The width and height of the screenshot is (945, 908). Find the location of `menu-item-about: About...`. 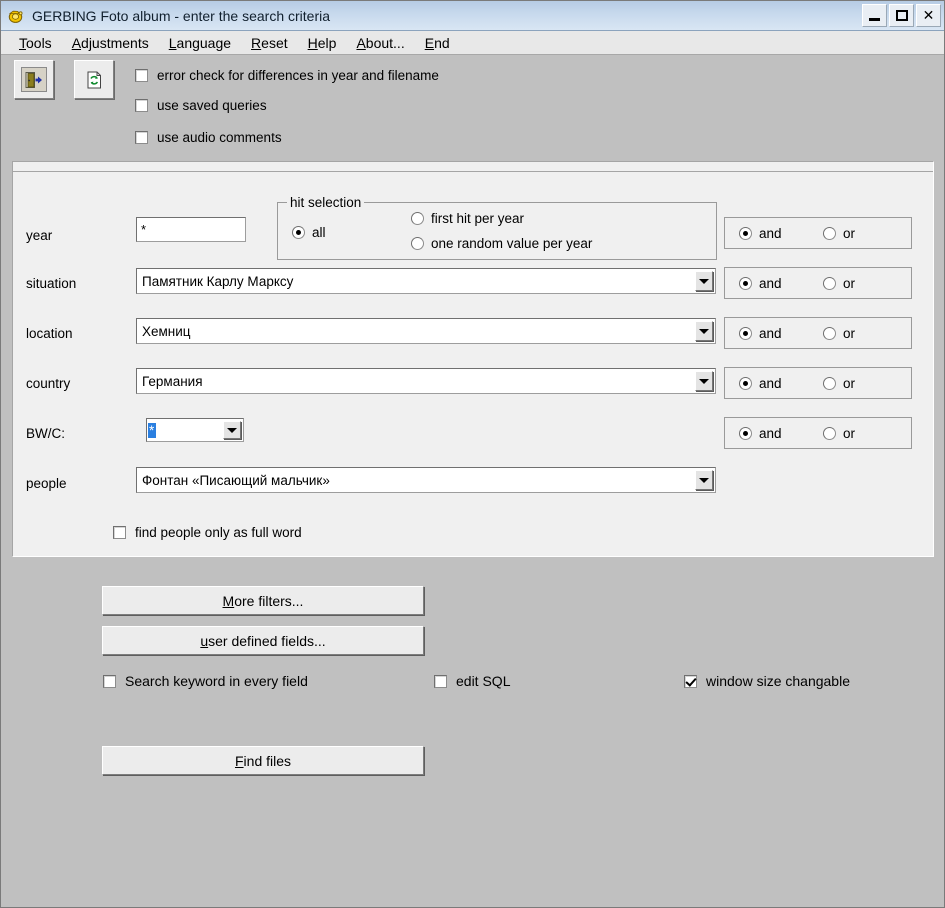

menu-item-about: About... is located at coordinates (380, 43).